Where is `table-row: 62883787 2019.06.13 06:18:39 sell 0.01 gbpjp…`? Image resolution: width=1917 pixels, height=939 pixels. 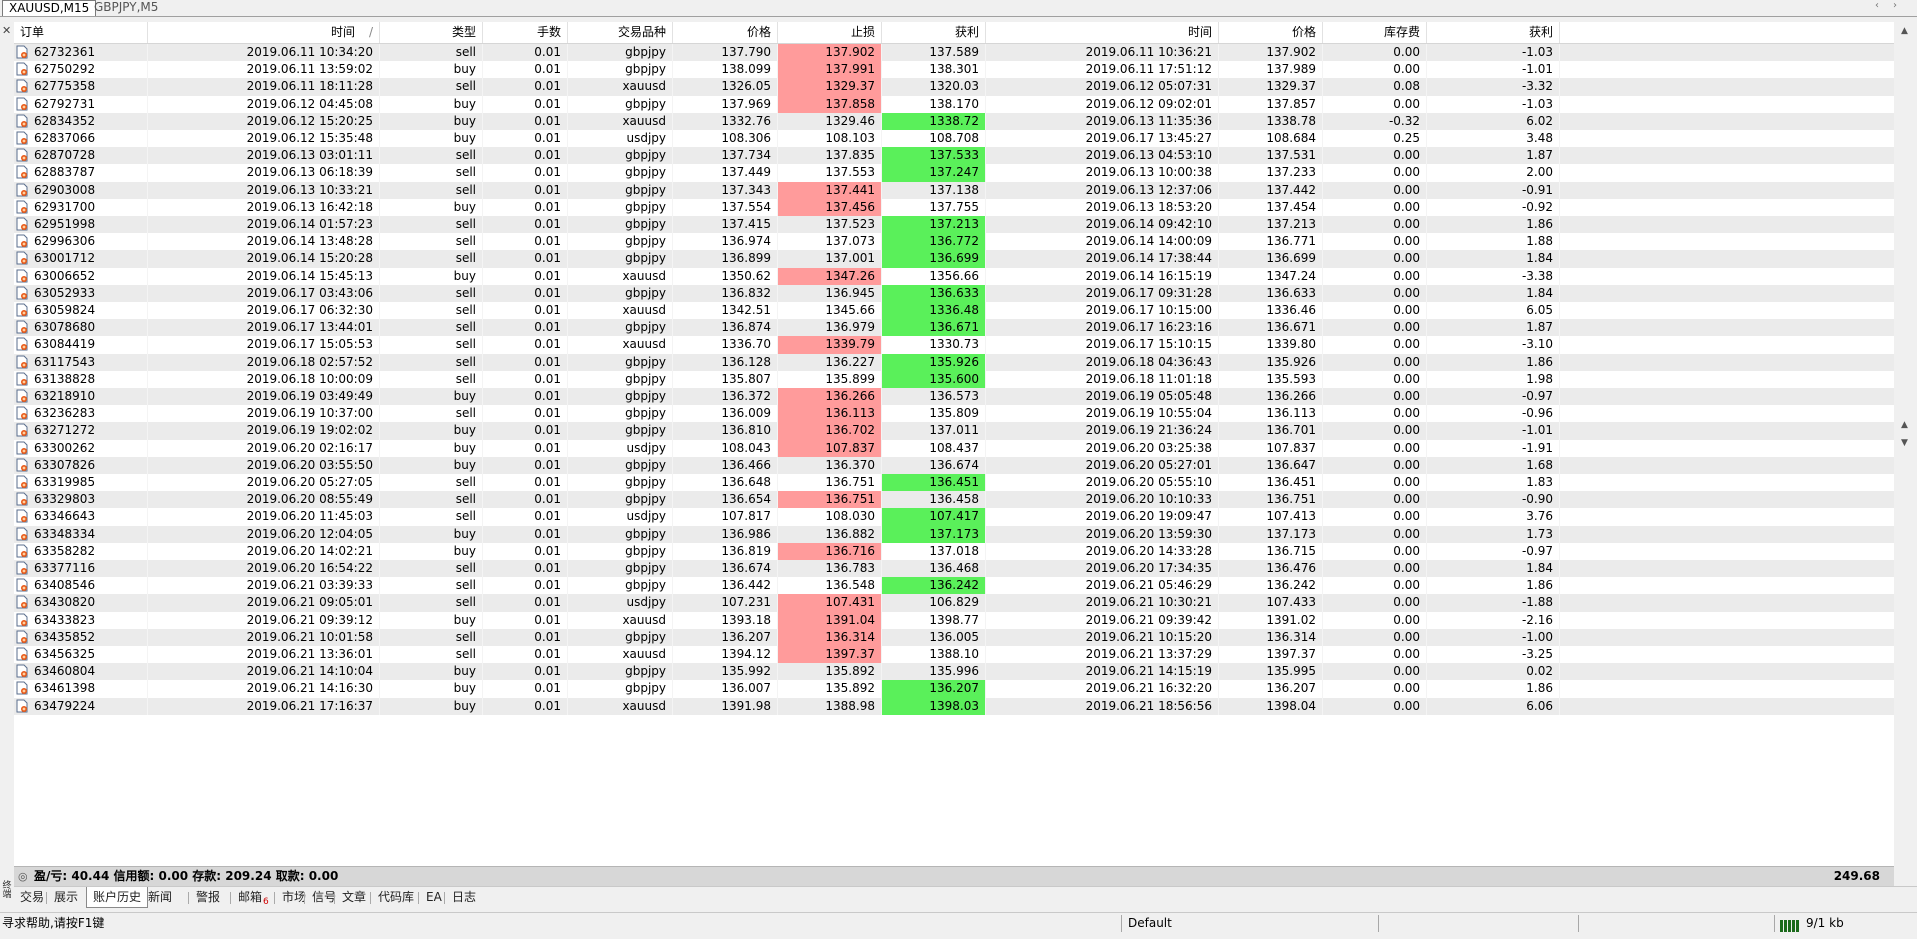 table-row: 62883787 2019.06.13 06:18:39 sell 0.01 gbpjp… is located at coordinates (954, 173).